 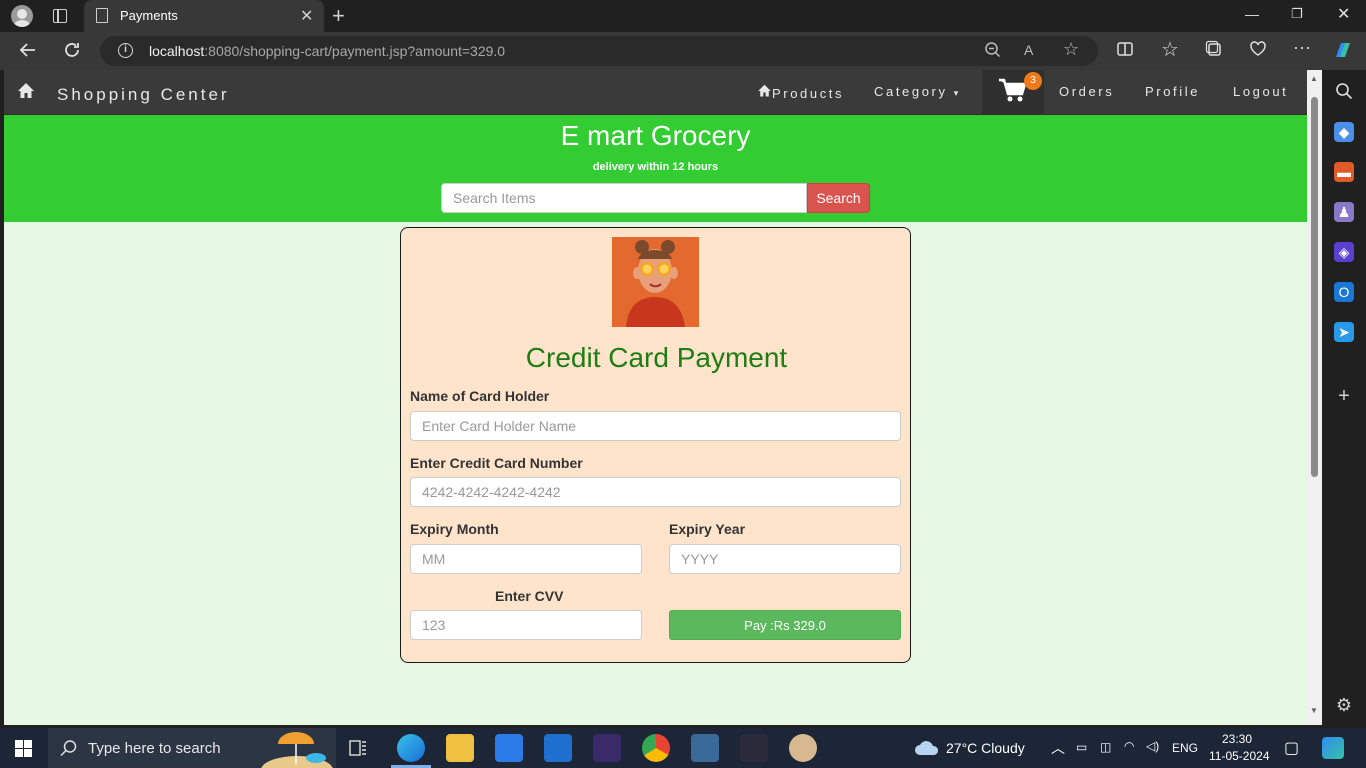 I want to click on weather-text: 27°C Cloudy, so click(x=985, y=748).